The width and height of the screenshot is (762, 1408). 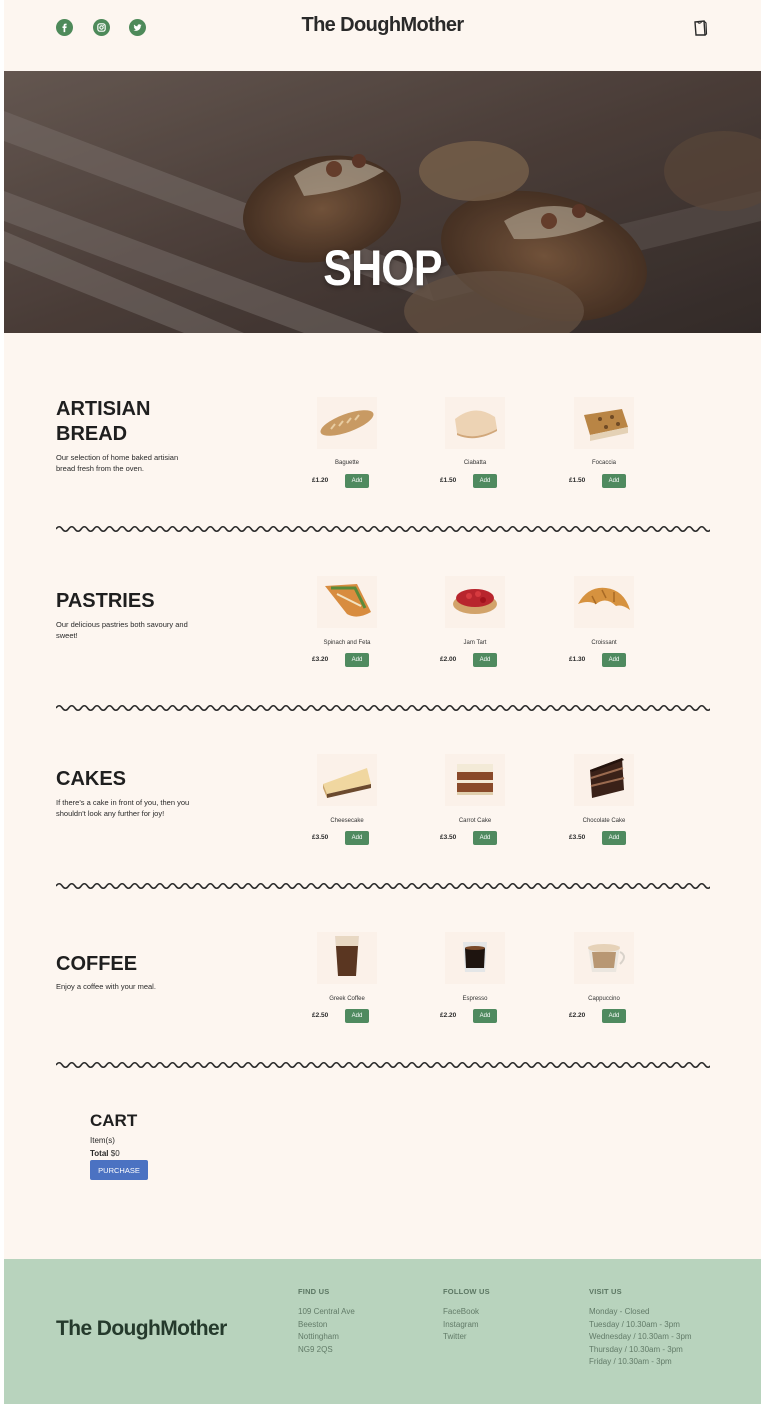 What do you see at coordinates (475, 780) in the screenshot?
I see `product-image-carrot-cake` at bounding box center [475, 780].